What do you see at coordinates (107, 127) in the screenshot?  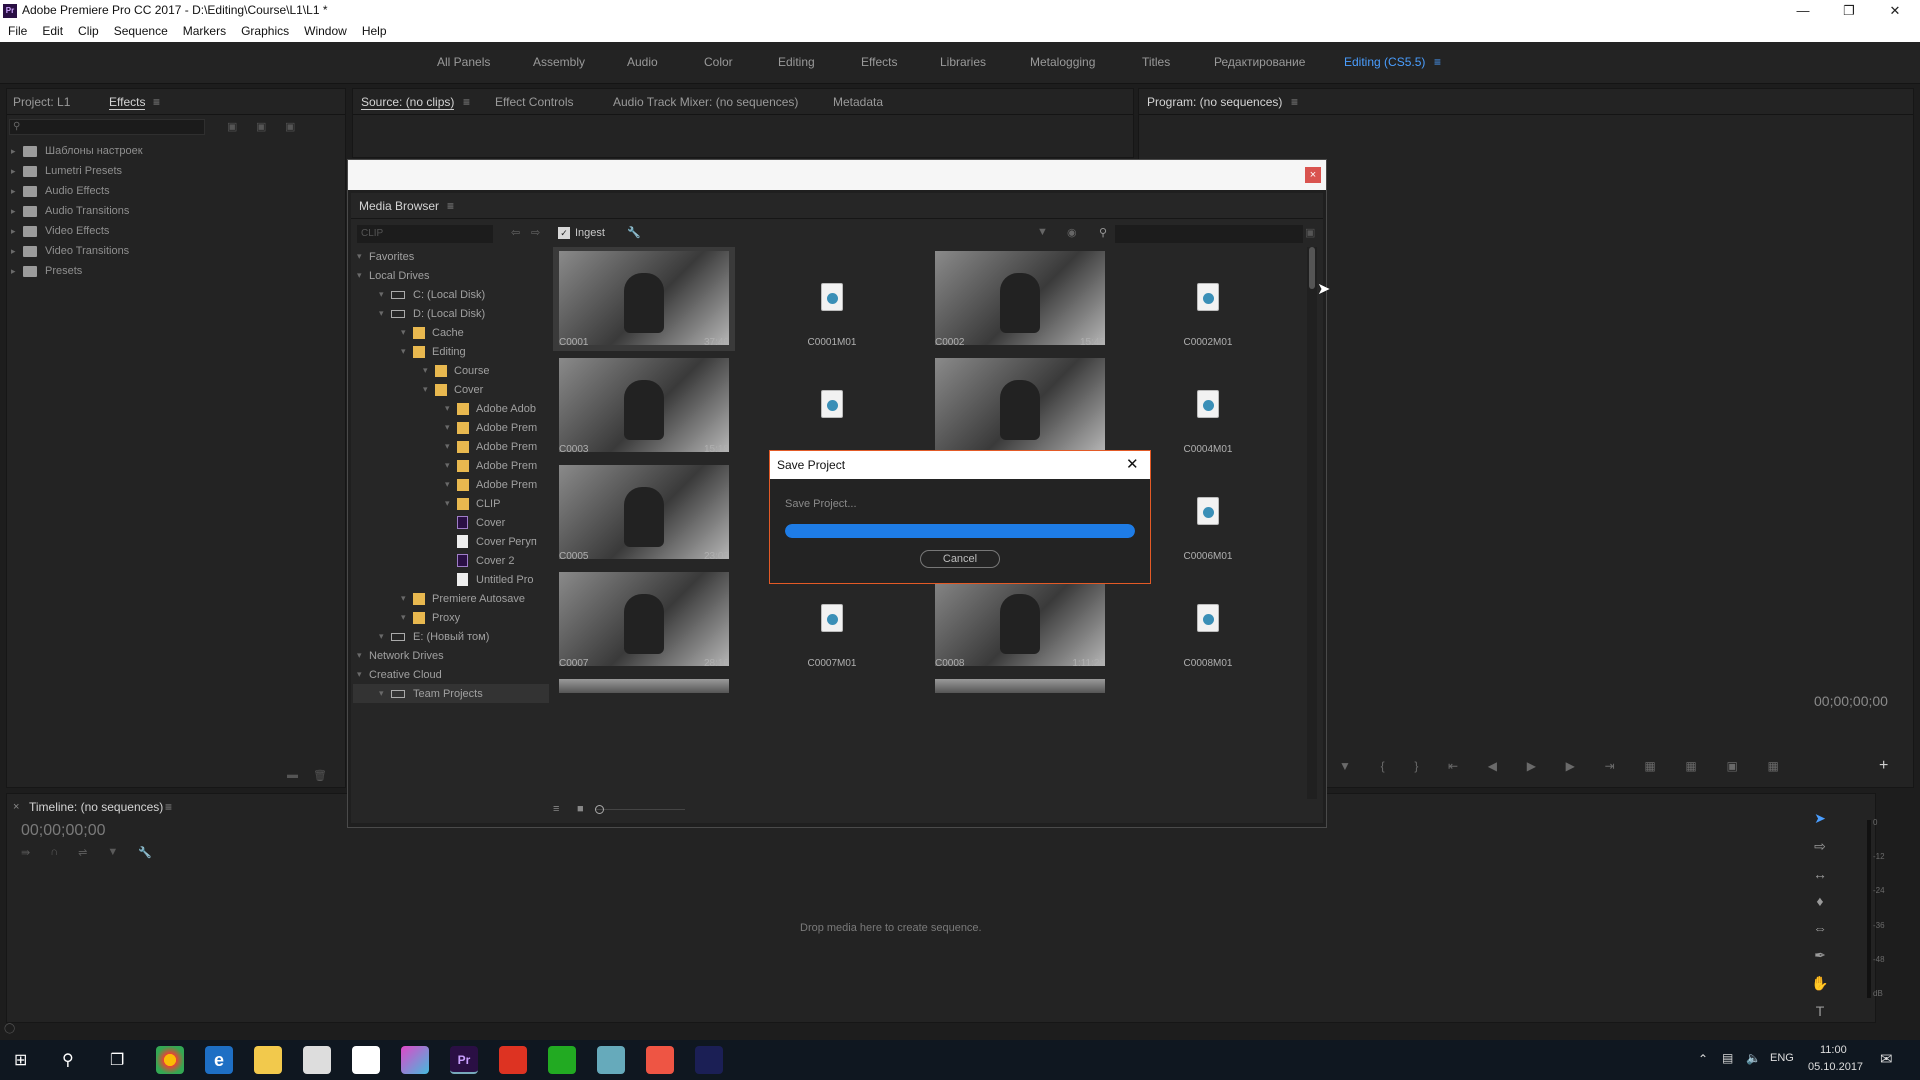 I see `effects-search-input: ⚲` at bounding box center [107, 127].